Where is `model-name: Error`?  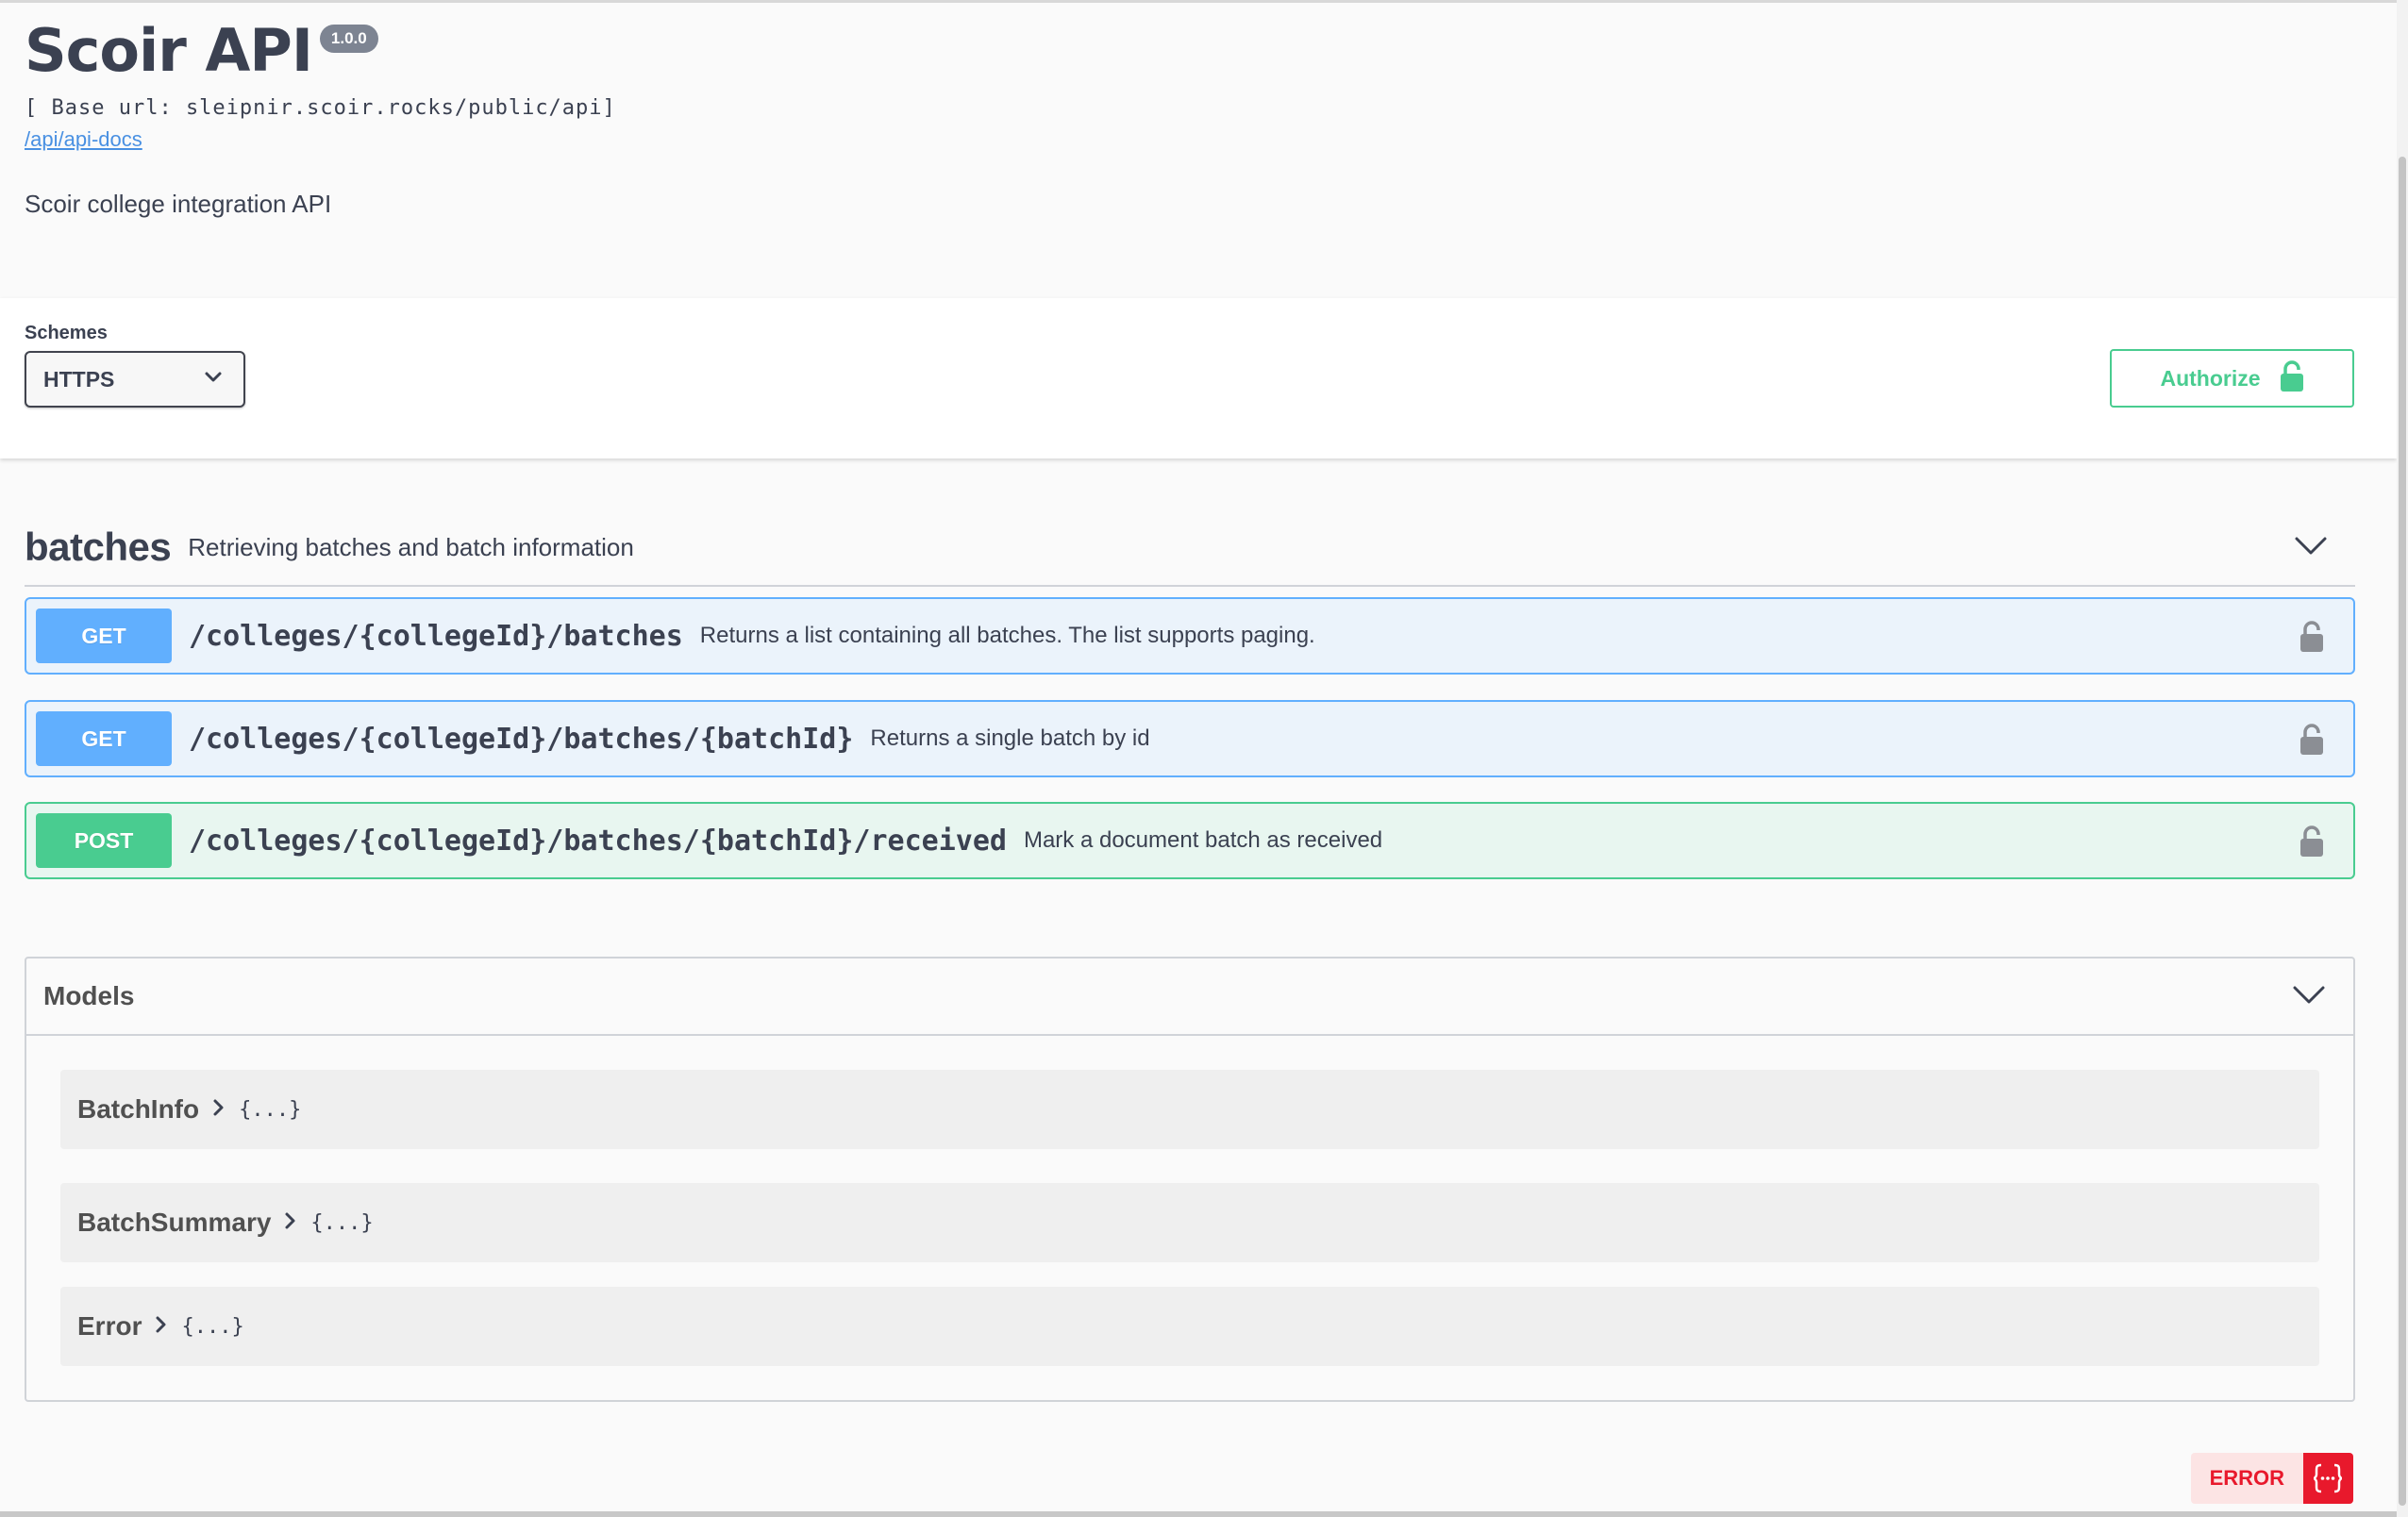
model-name: Error is located at coordinates (109, 1326).